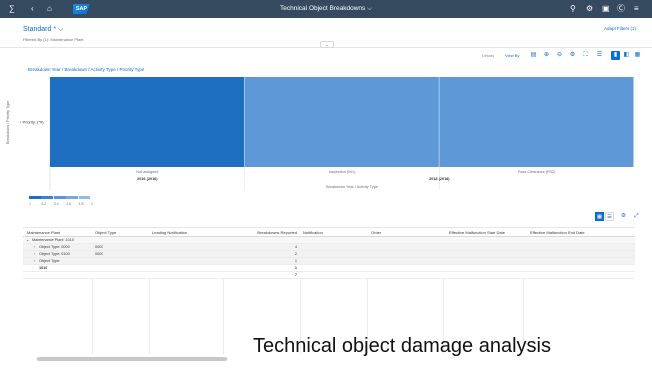  Describe the element at coordinates (53, 39) in the screenshot. I see `filter-summary: Filtered By (1): Maintenance Plant` at that location.